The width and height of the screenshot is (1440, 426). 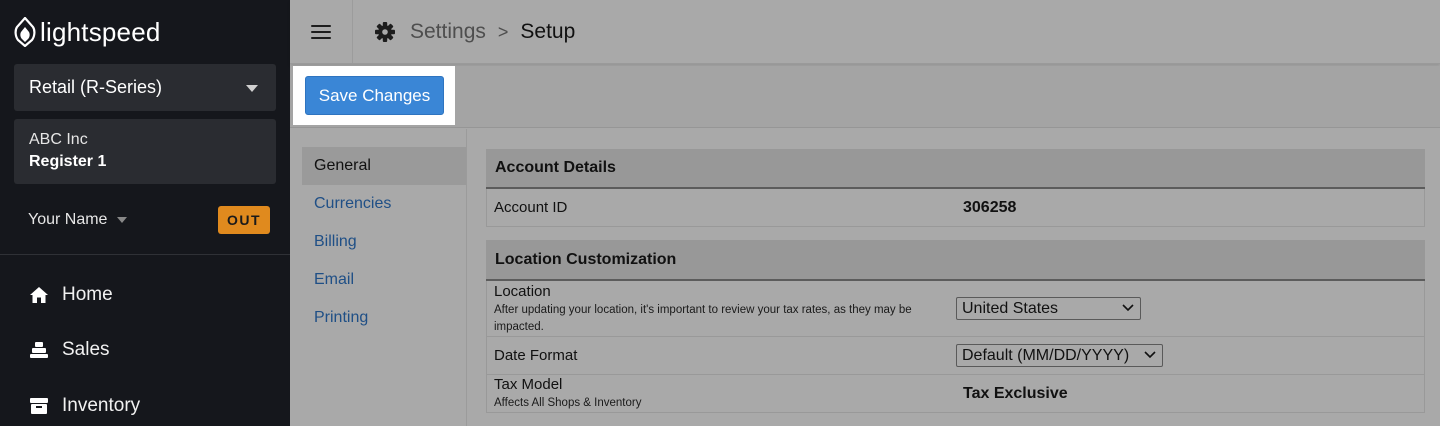 I want to click on flame-icon, so click(x=25, y=32).